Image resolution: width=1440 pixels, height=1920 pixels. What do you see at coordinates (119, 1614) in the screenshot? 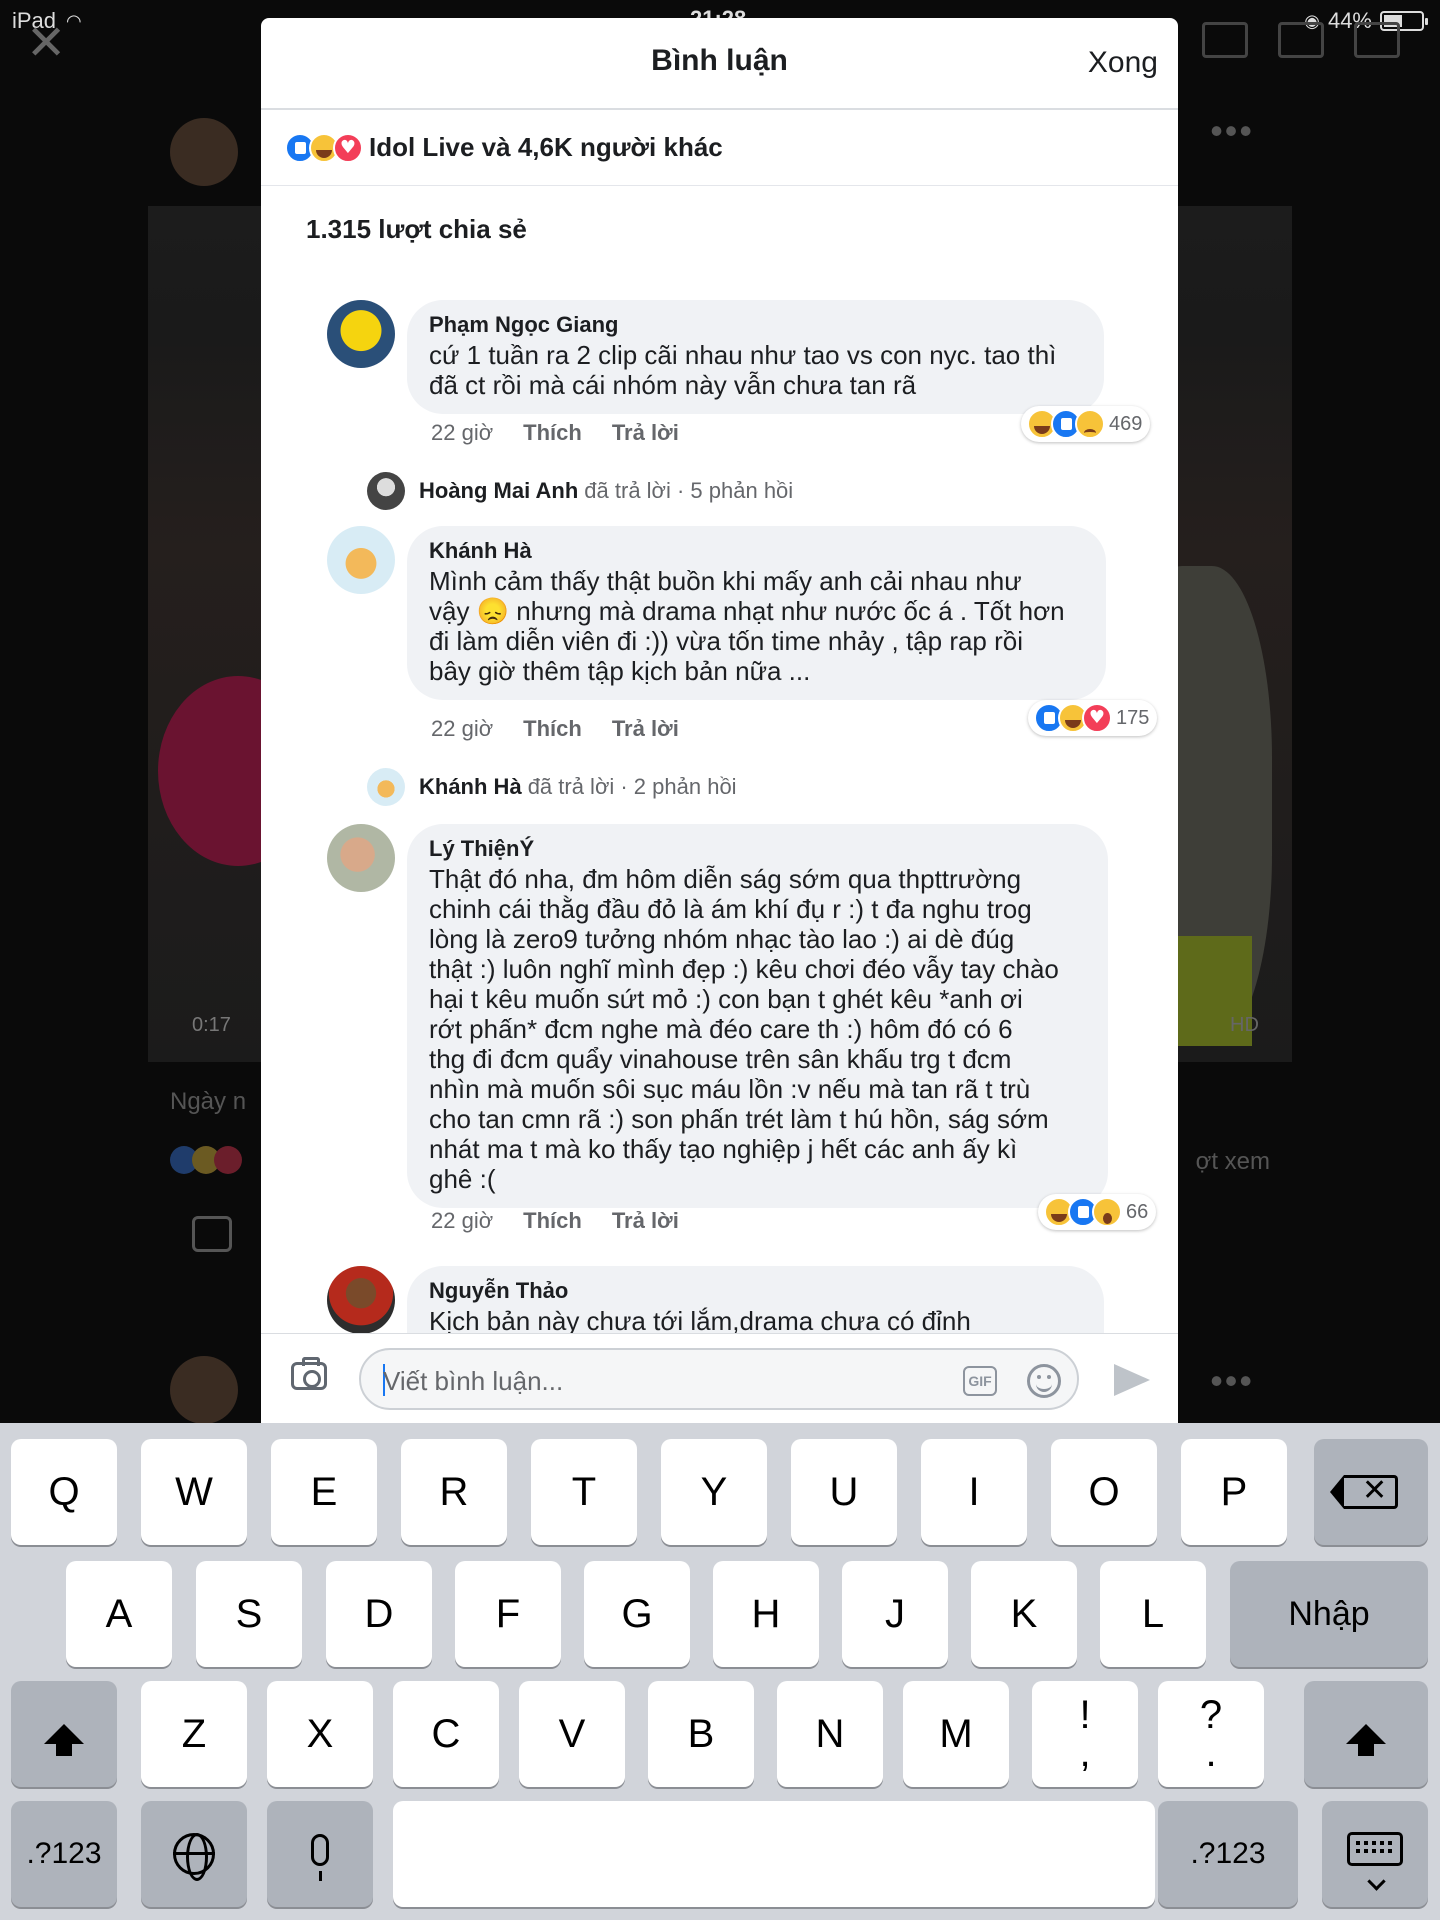
I see `key-a: A` at bounding box center [119, 1614].